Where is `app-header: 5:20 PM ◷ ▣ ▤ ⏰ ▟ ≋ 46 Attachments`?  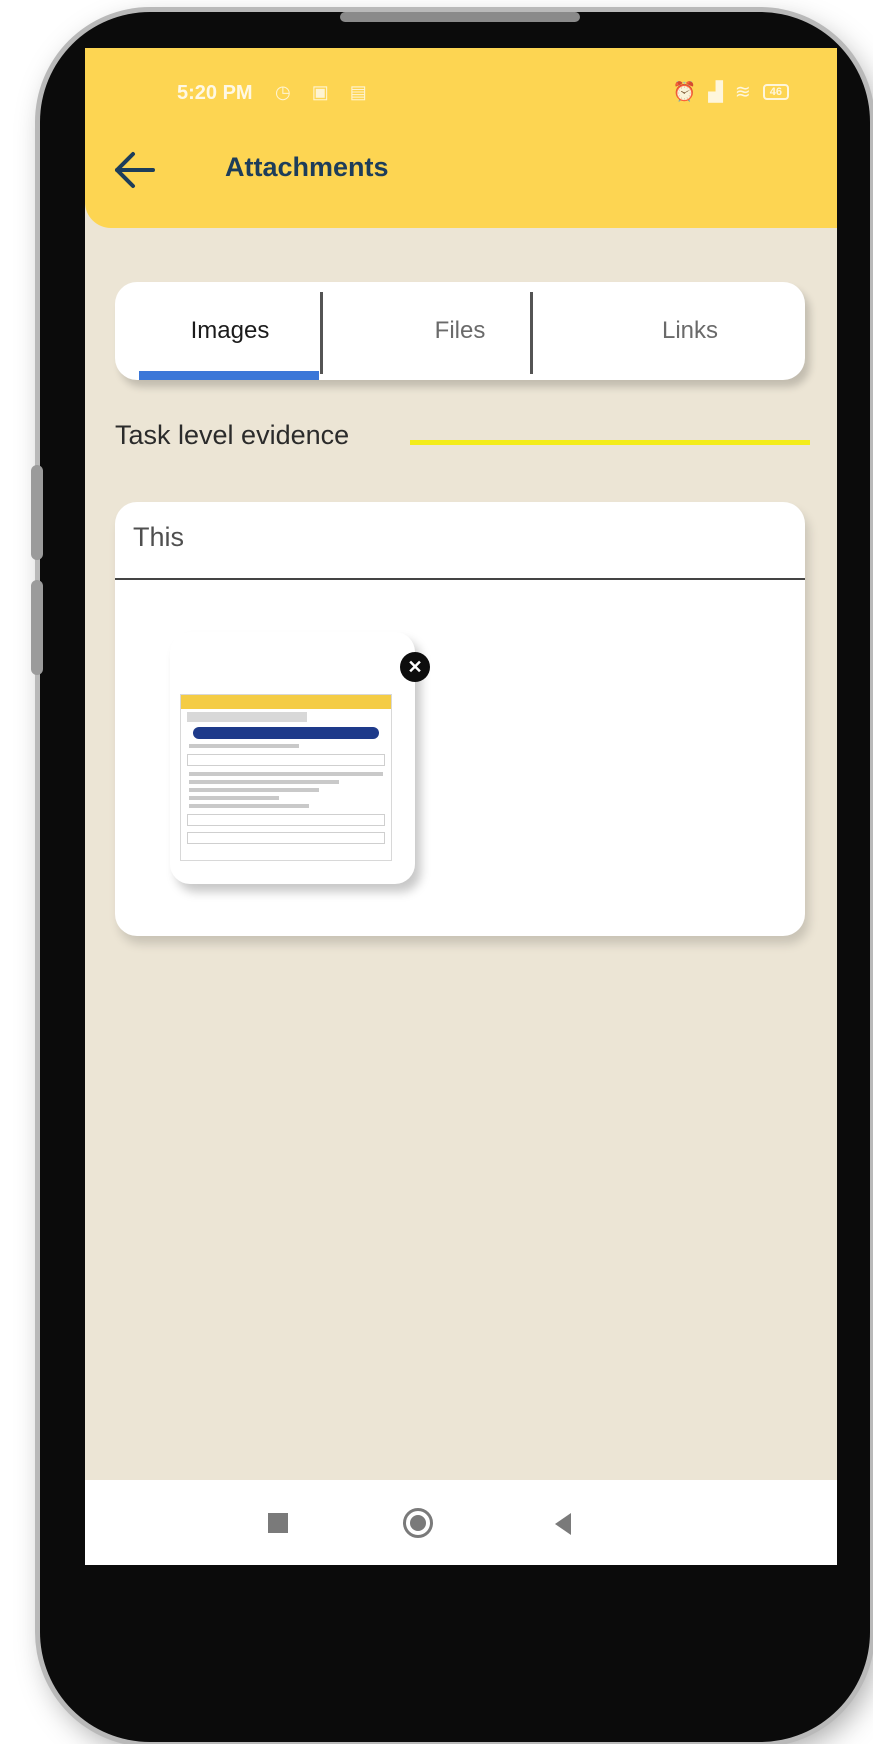
app-header: 5:20 PM ◷ ▣ ▤ ⏰ ▟ ≋ 46 Attachments is located at coordinates (461, 138).